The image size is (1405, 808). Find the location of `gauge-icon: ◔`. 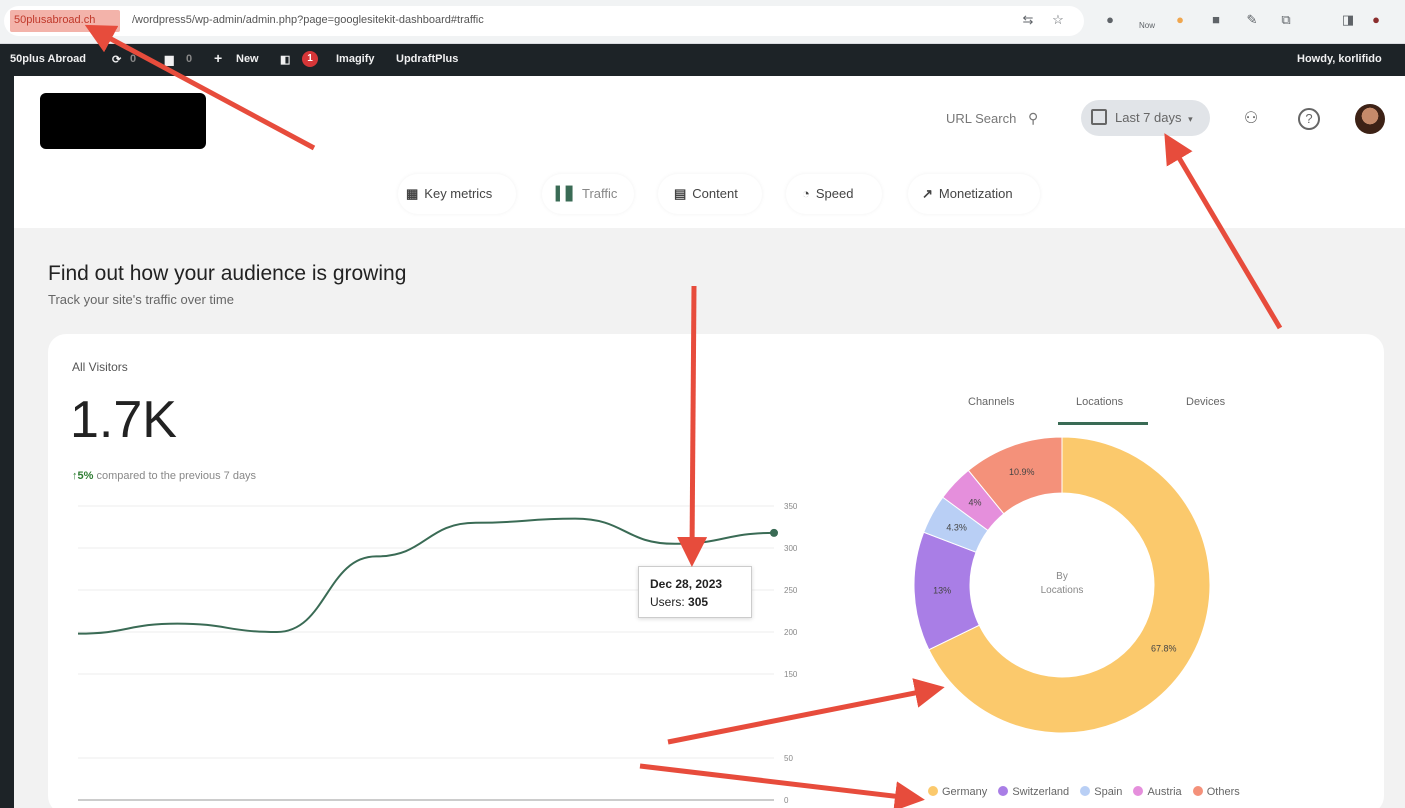

gauge-icon: ◔ is located at coordinates (806, 193).